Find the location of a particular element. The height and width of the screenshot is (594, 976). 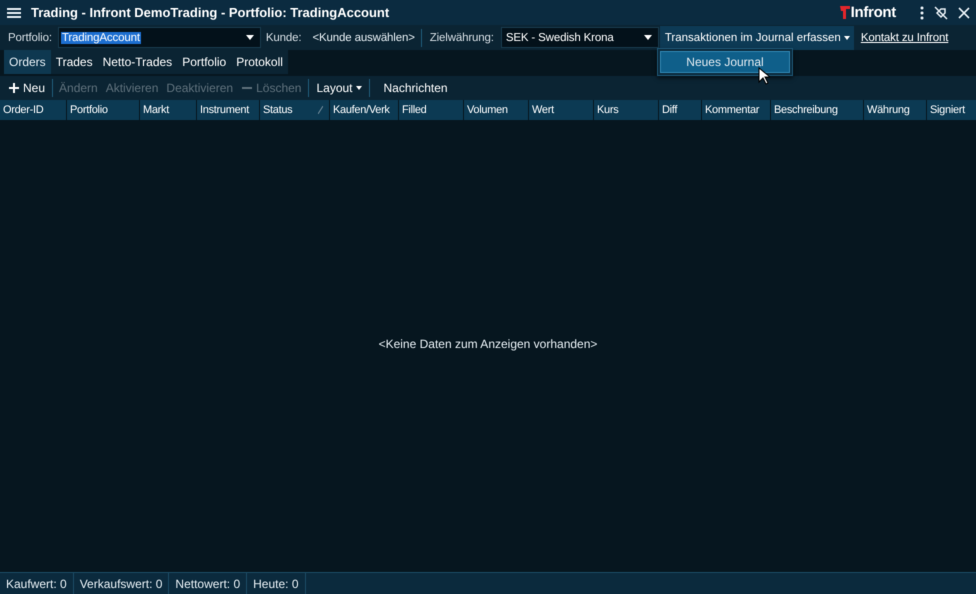

tab: Portfolio is located at coordinates (204, 62).